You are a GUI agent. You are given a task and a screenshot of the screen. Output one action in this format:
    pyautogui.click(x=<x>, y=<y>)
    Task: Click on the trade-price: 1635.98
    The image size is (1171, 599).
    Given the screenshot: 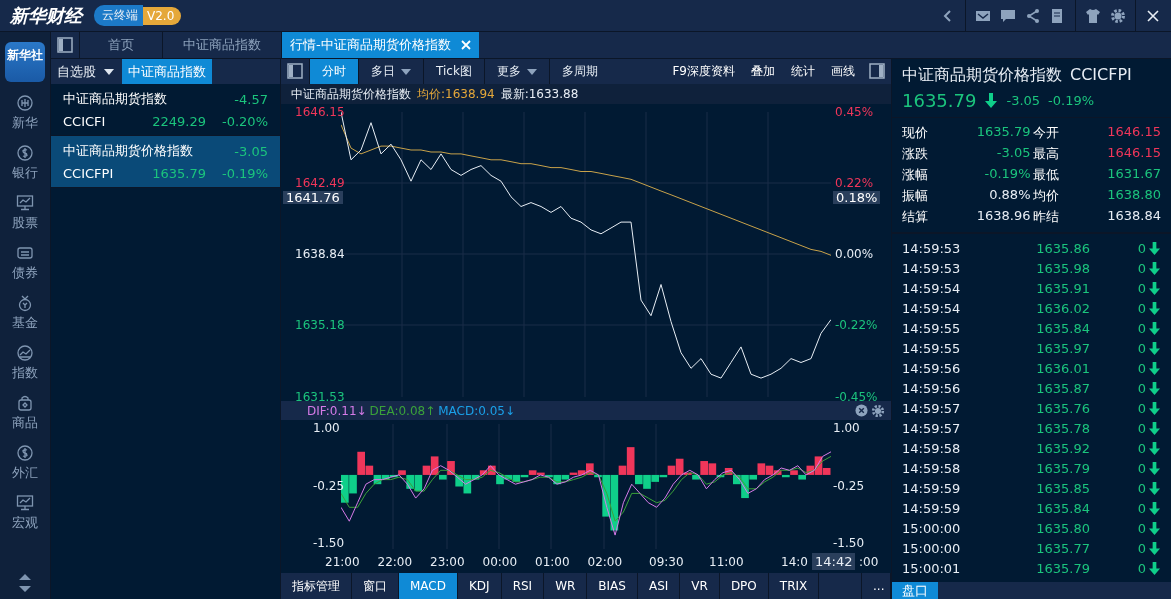 What is the action you would take?
    pyautogui.click(x=1062, y=268)
    